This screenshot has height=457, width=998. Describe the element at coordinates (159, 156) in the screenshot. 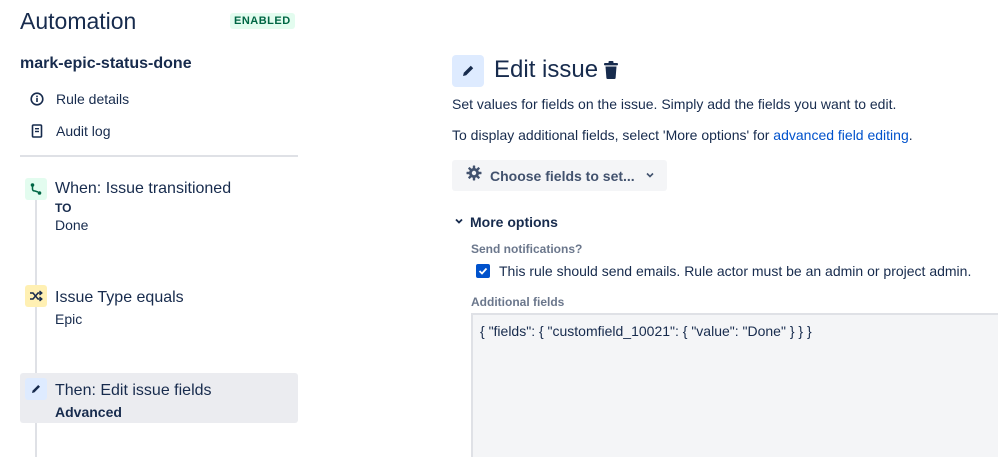

I see `sidebar-divider` at that location.